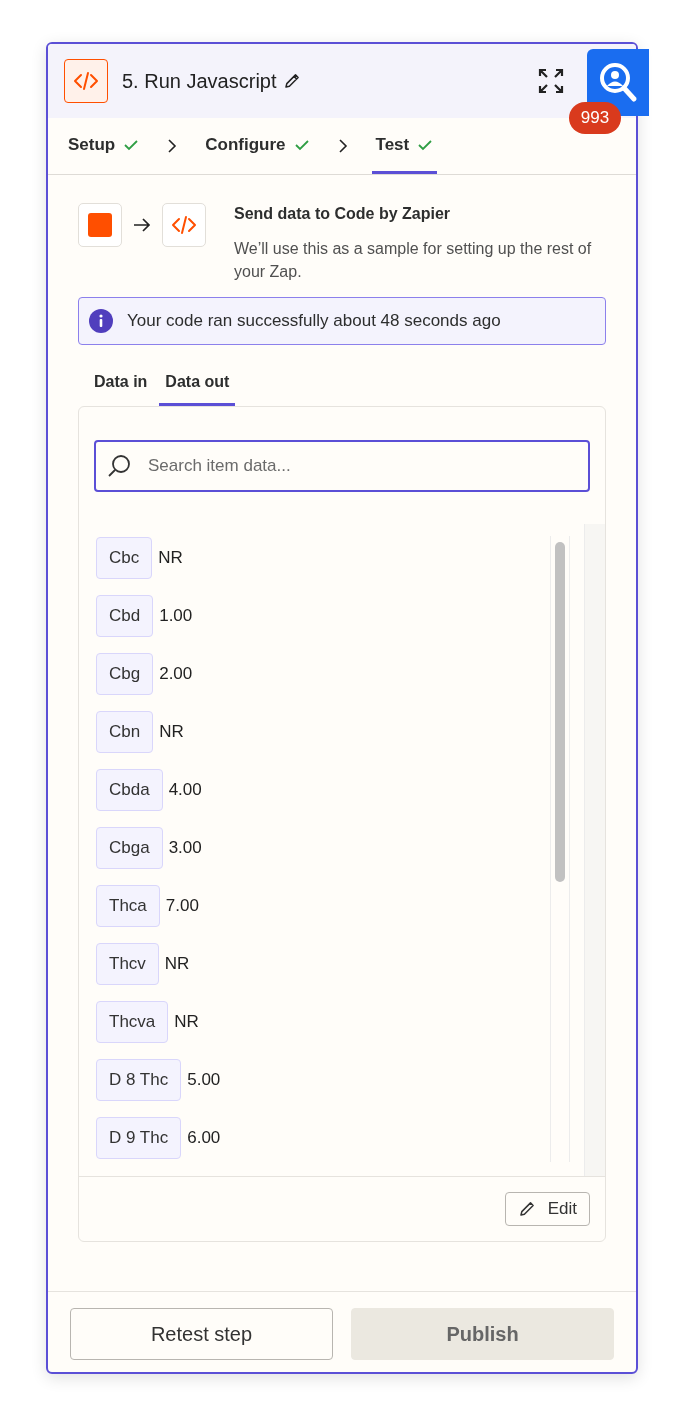  Describe the element at coordinates (129, 790) in the screenshot. I see `field-key: Cbda` at that location.